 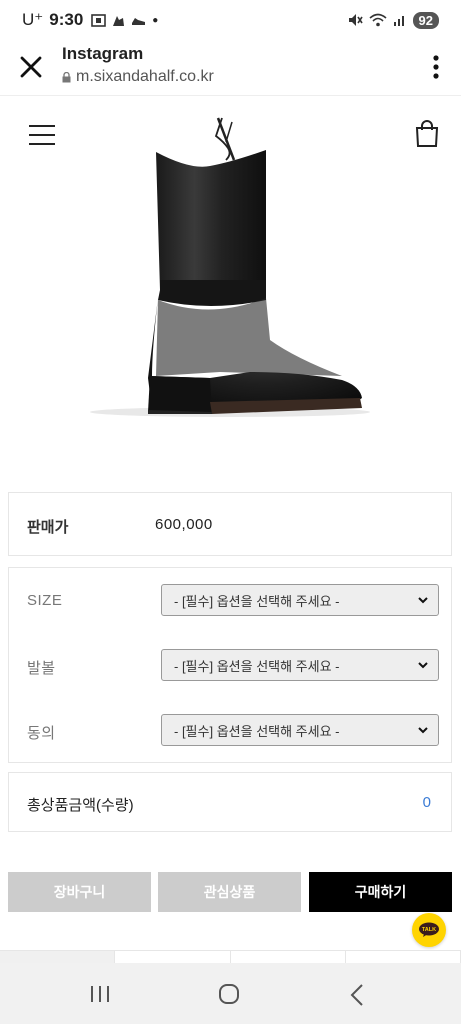 I want to click on wishlist-button: 관심상품, so click(x=229, y=892).